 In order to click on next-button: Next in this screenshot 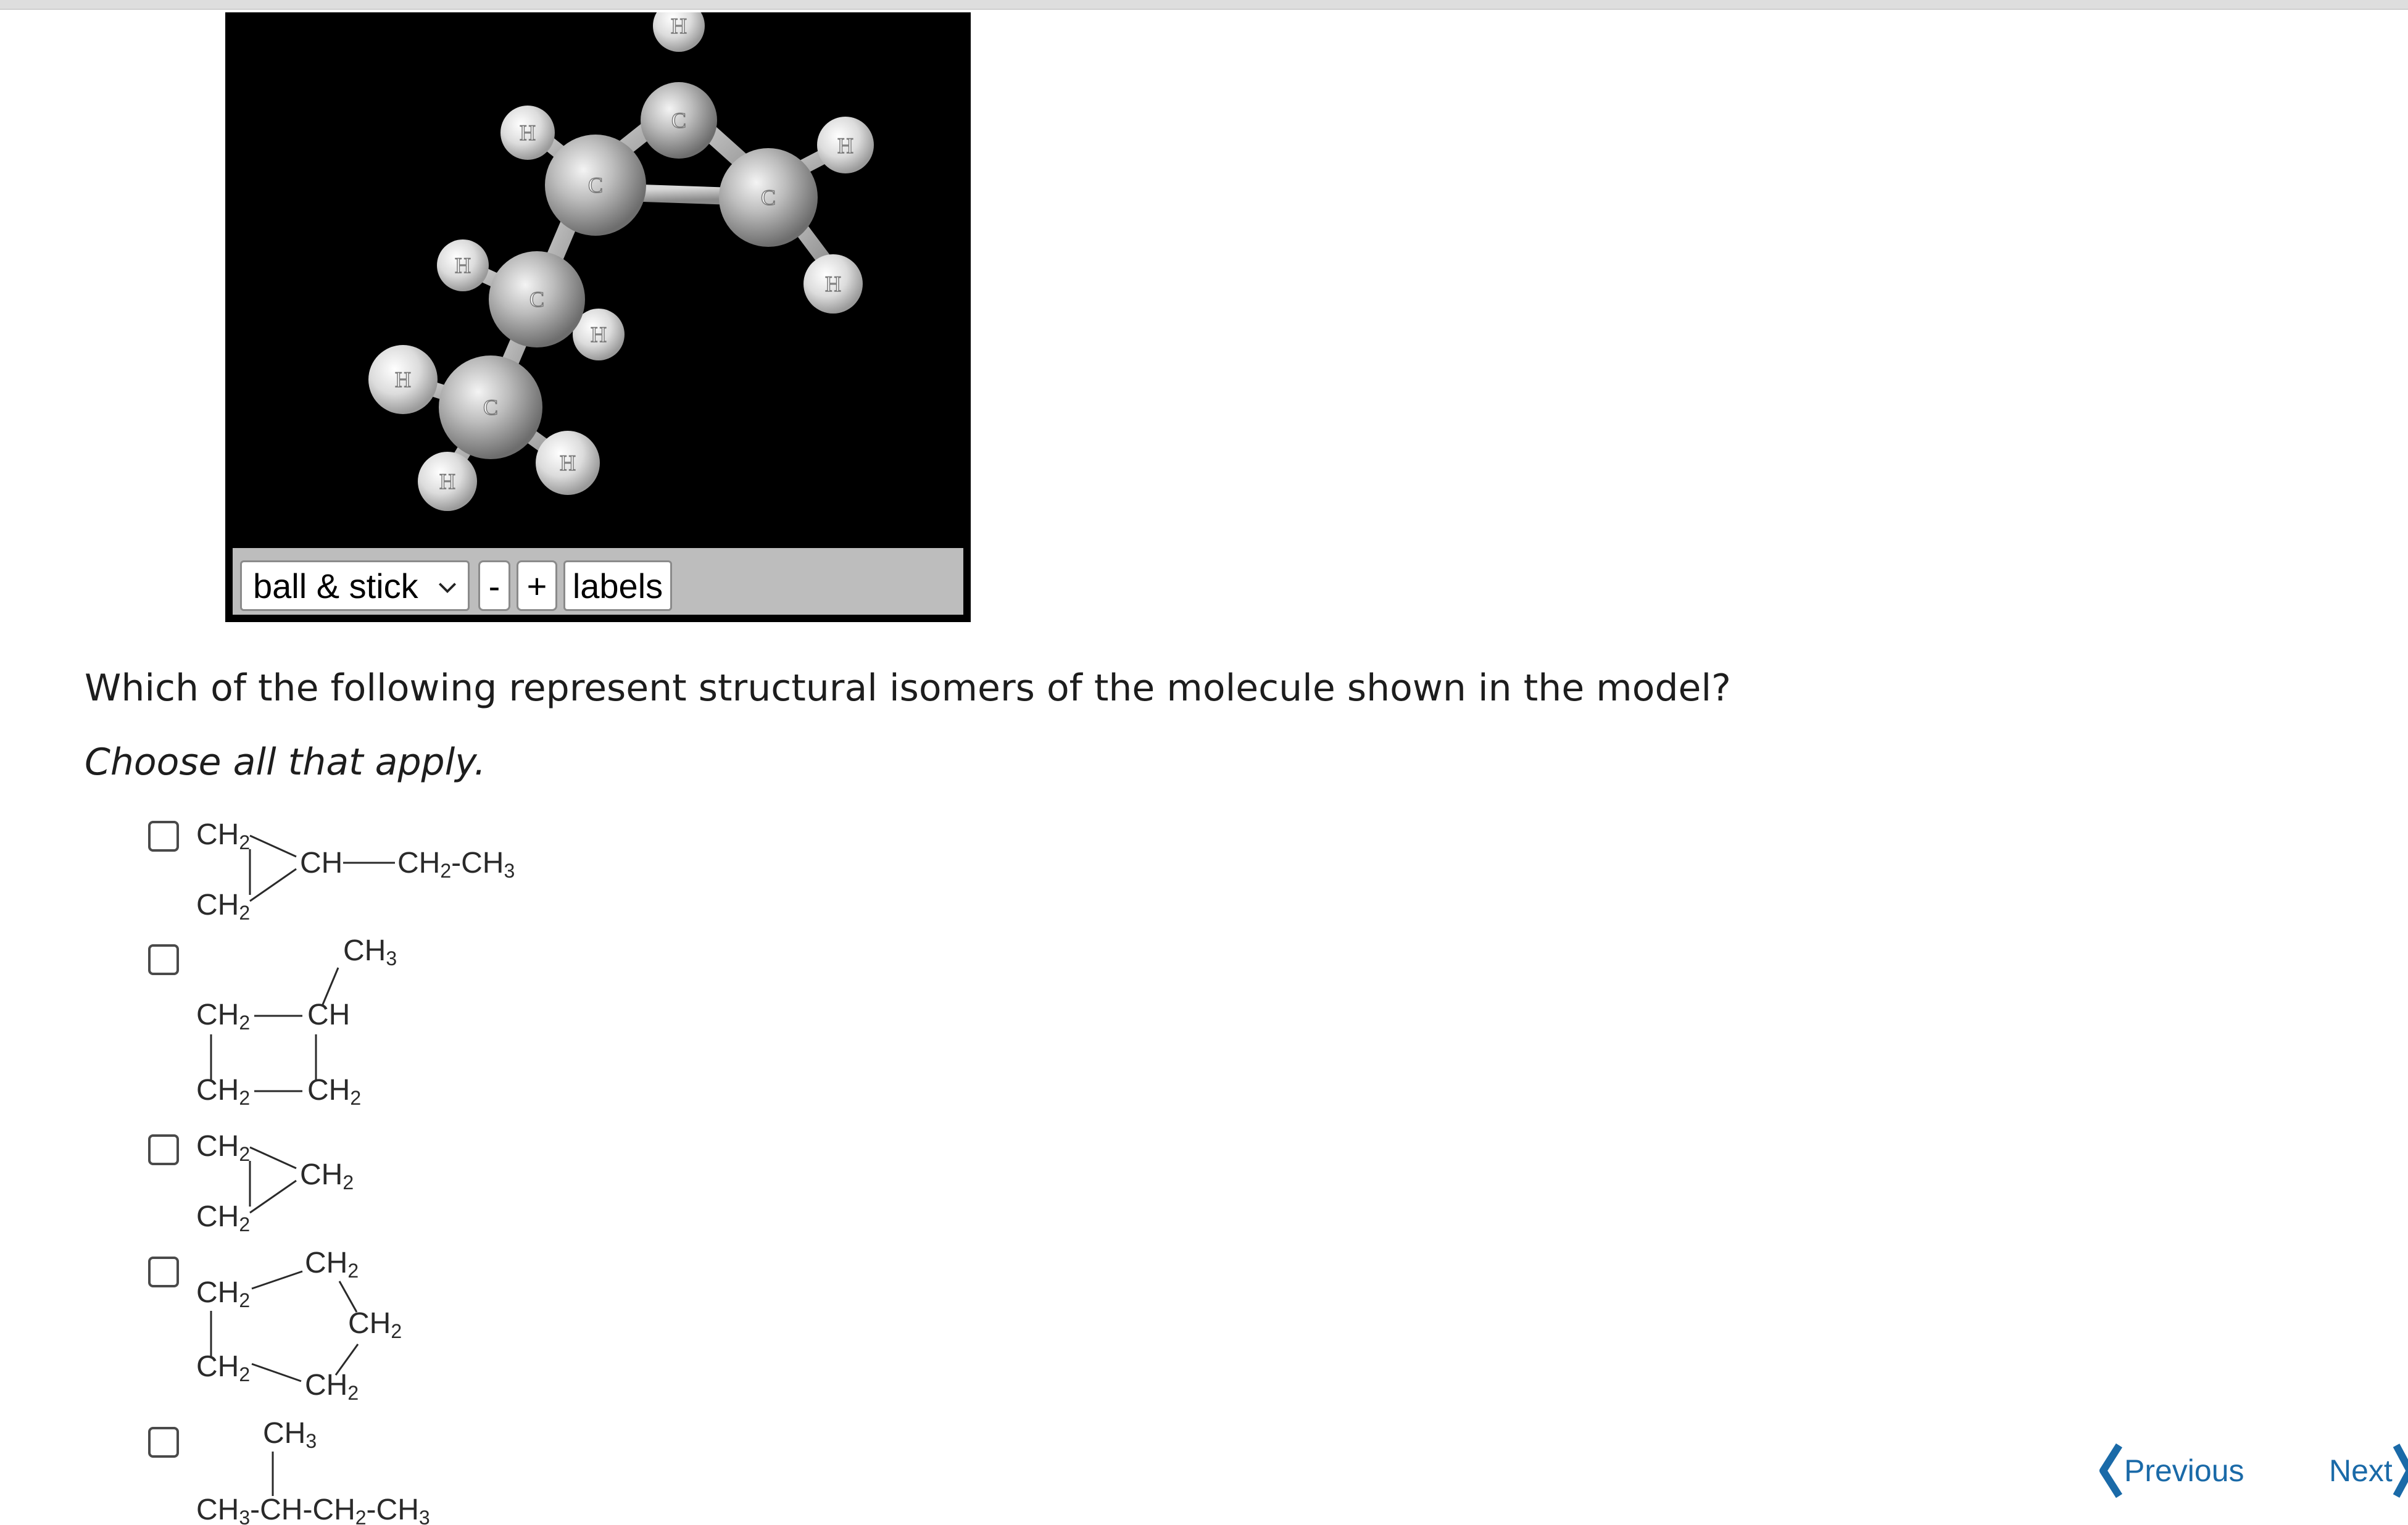, I will do `click(2368, 1470)`.